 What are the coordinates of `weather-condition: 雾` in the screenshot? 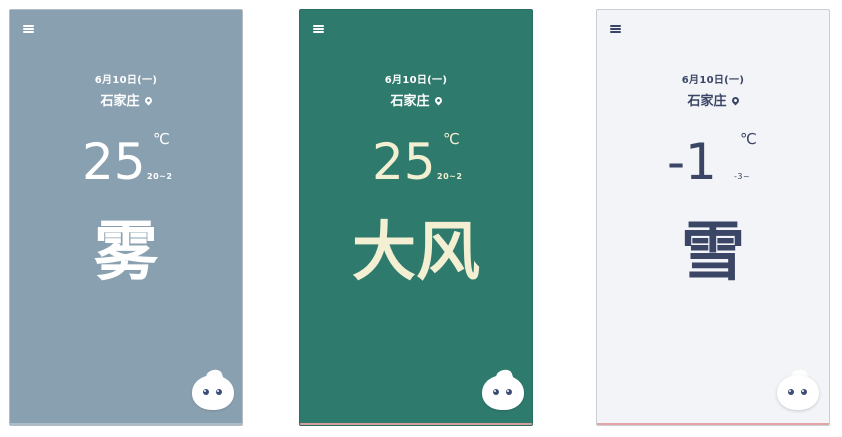 It's located at (126, 253).